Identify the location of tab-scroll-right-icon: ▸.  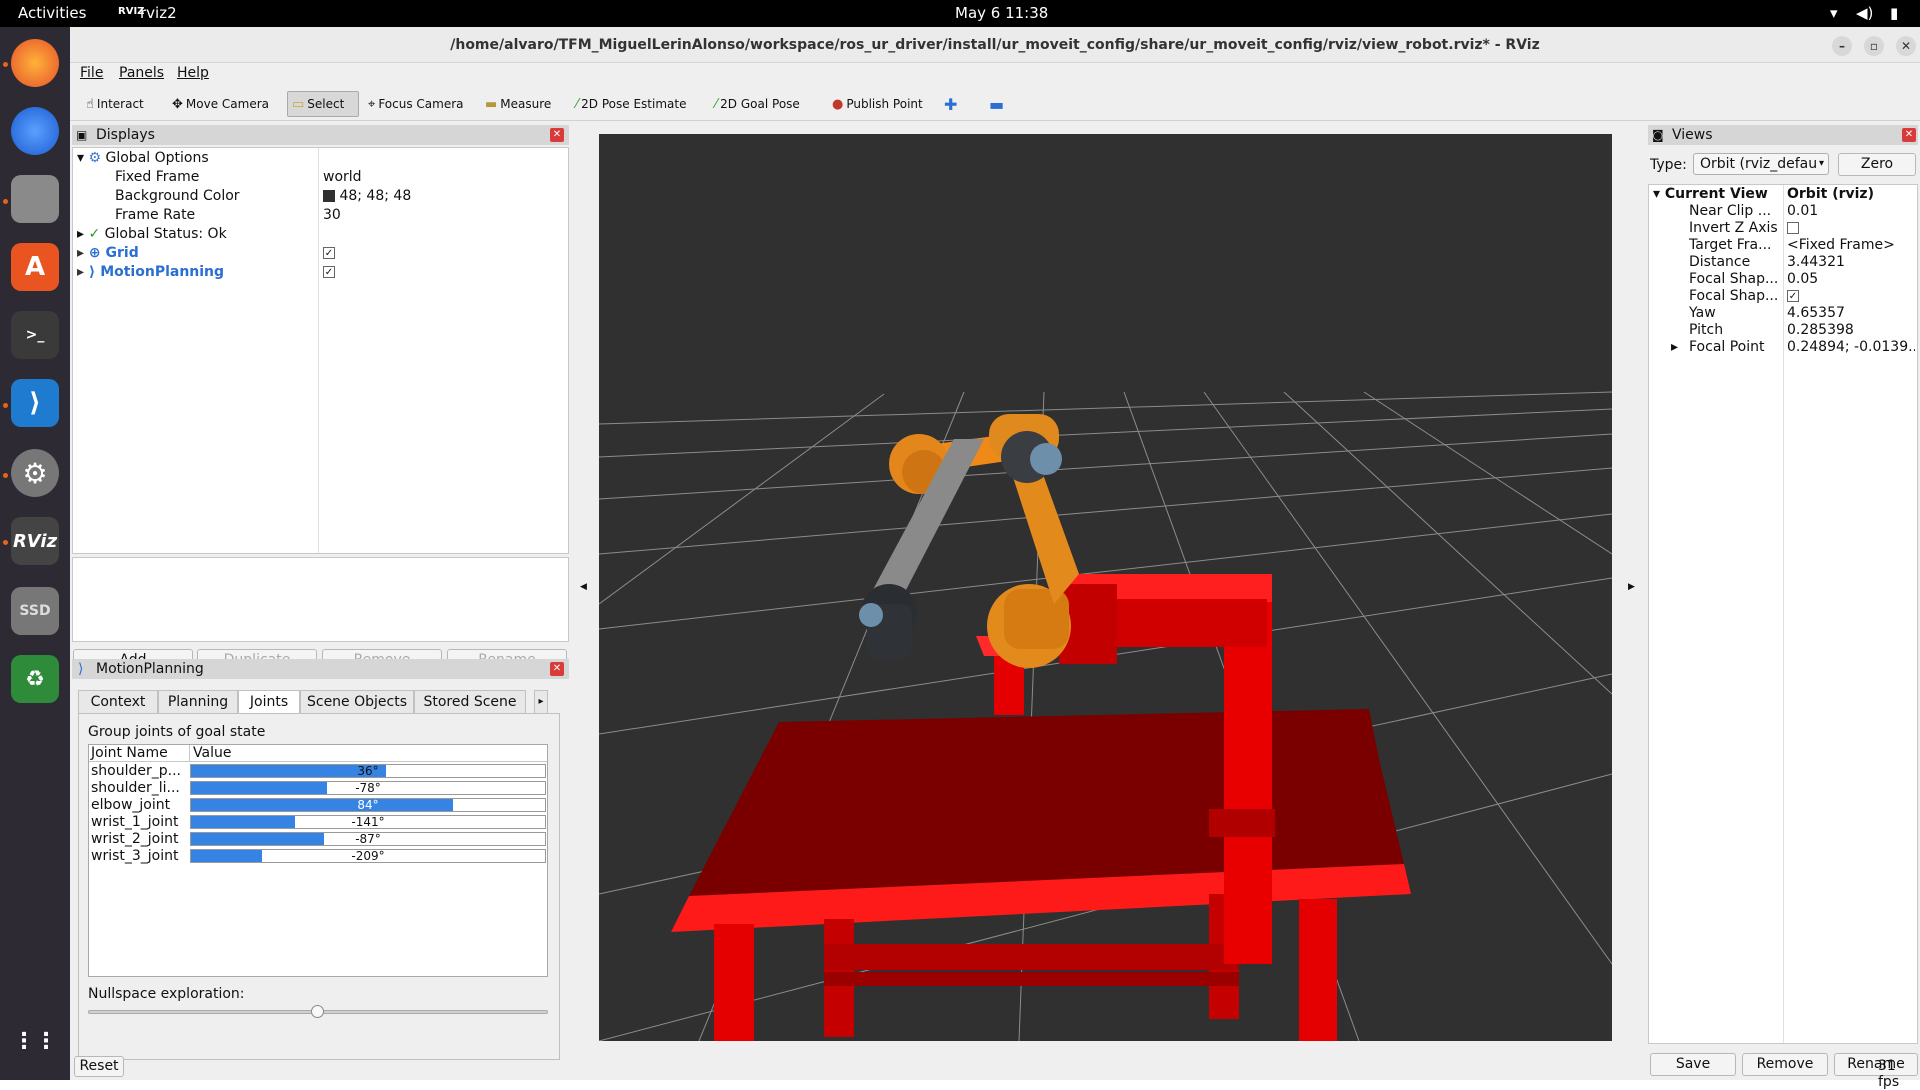
(541, 702).